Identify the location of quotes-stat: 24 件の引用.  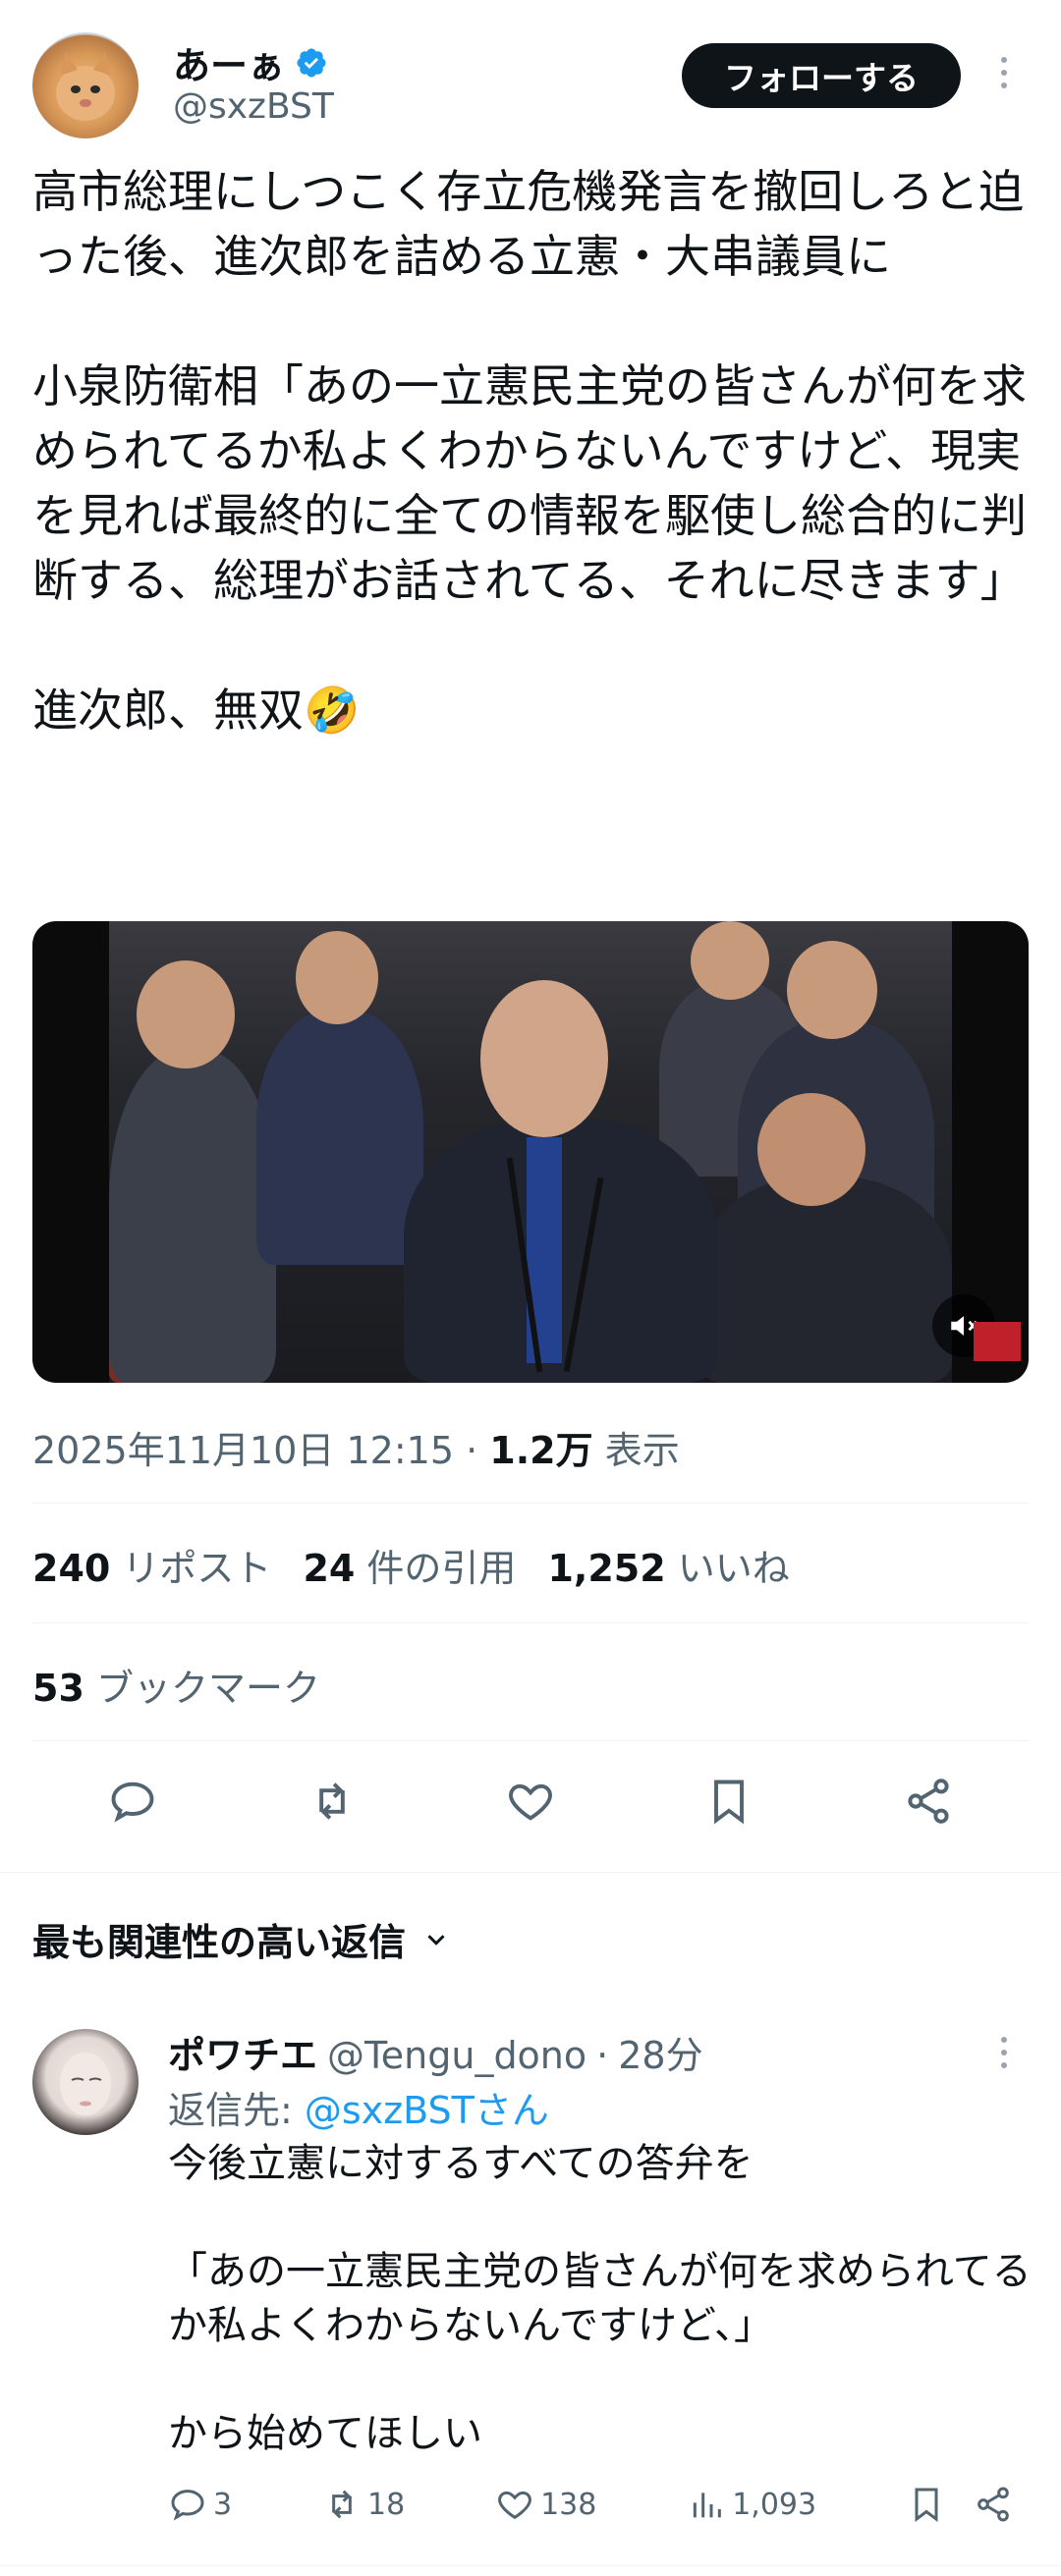
(409, 1565).